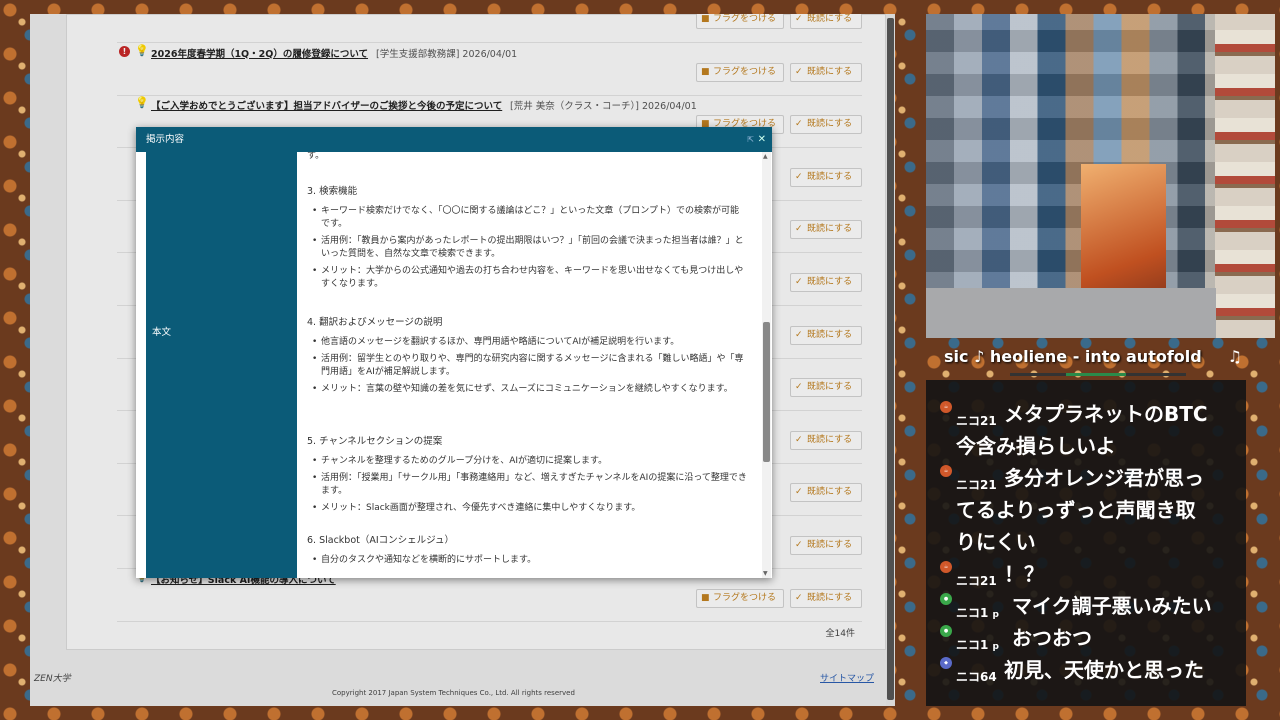 The height and width of the screenshot is (720, 1280). Describe the element at coordinates (1104, 670) in the screenshot. I see `chat-text: 初見、天使かと思った` at that location.